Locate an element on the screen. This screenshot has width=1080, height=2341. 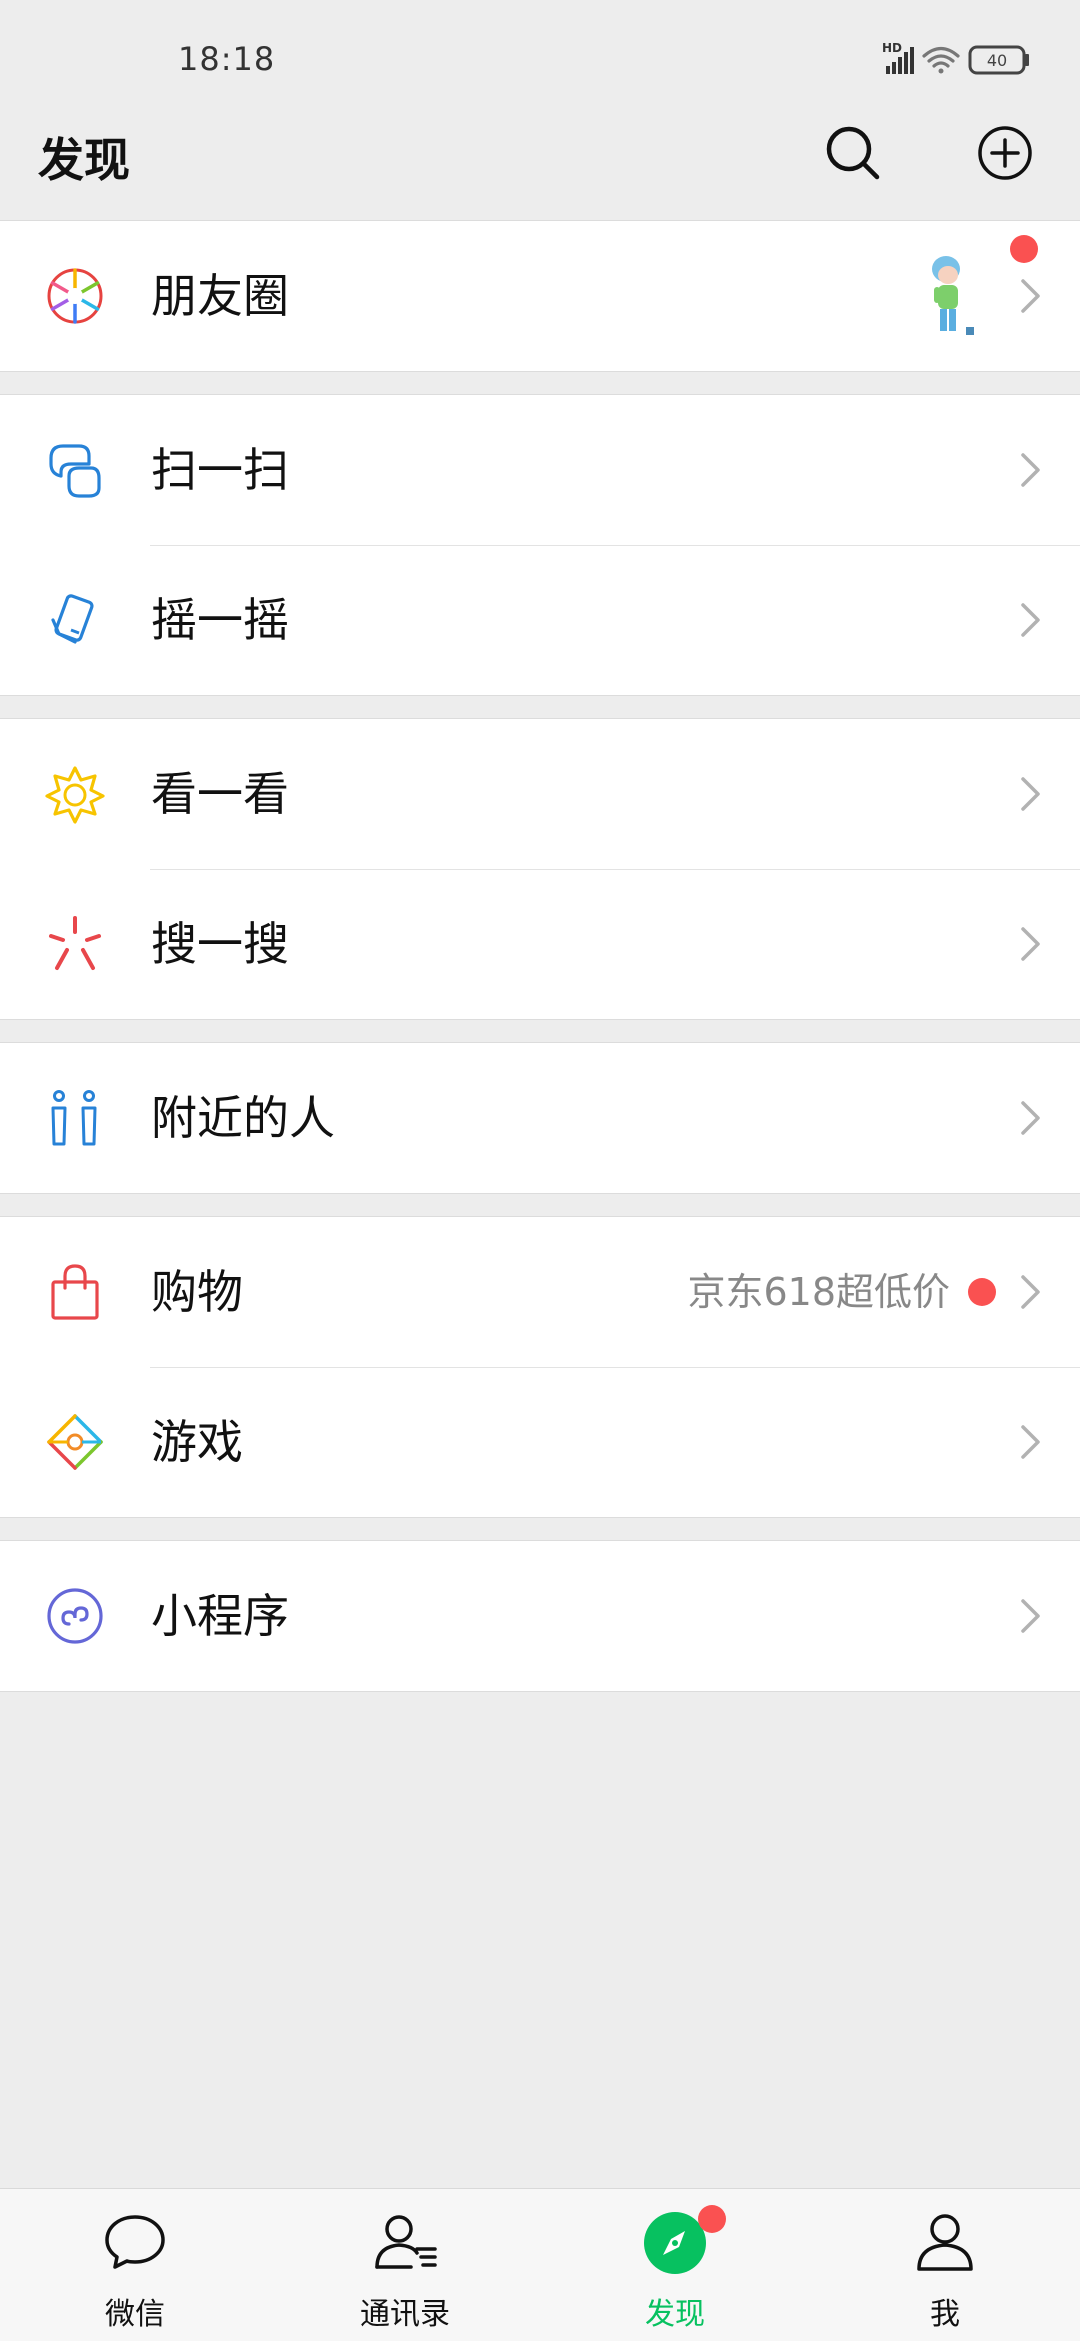
row-label: 看一看 is located at coordinates (220, 794).